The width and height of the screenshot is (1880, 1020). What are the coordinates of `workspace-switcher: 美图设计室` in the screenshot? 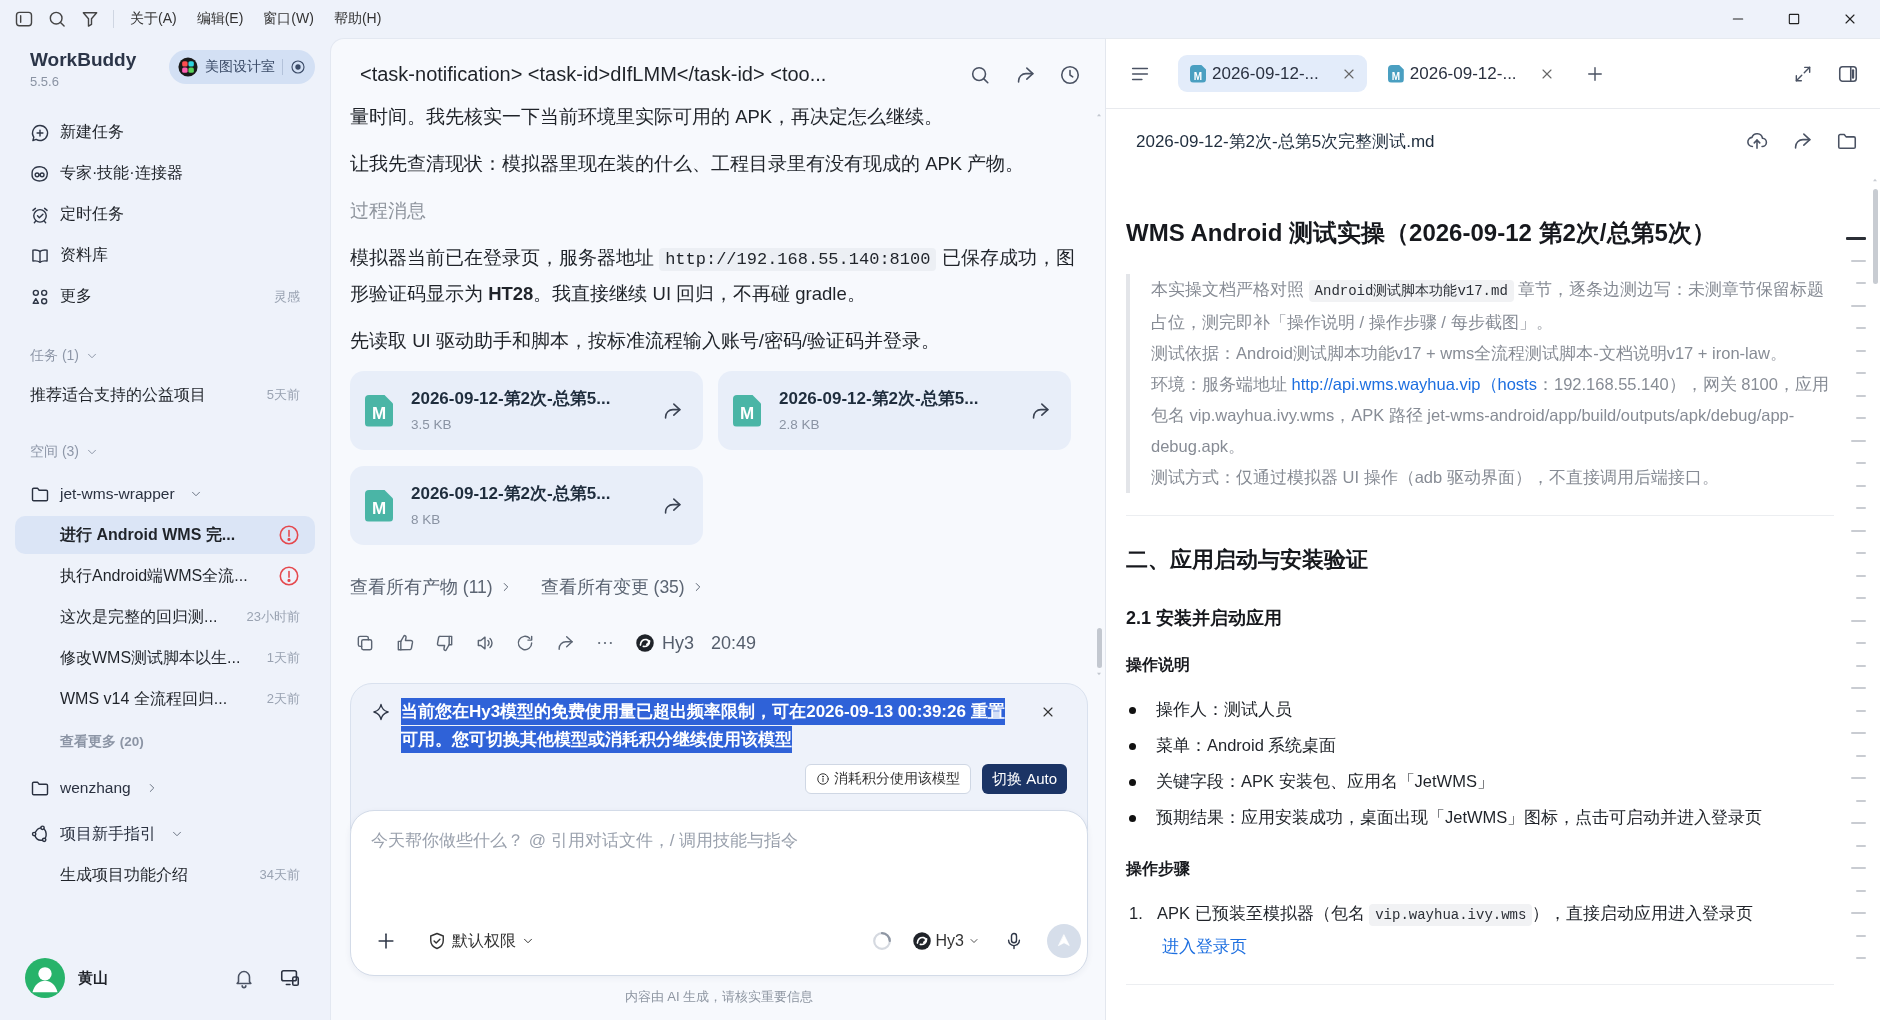 It's located at (242, 67).